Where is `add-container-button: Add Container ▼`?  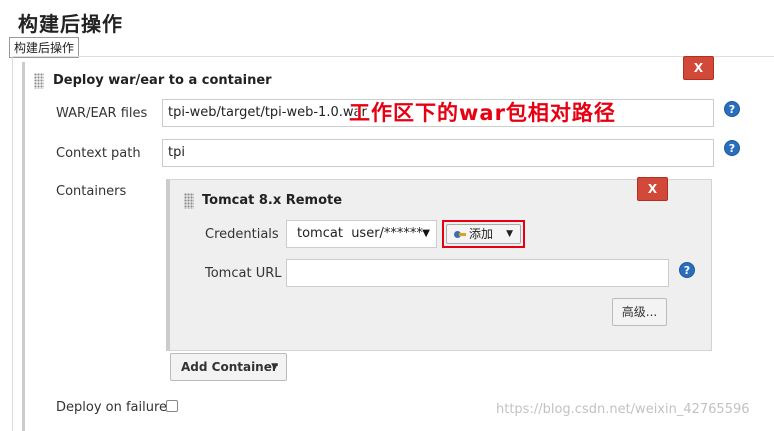 add-container-button: Add Container ▼ is located at coordinates (228, 367).